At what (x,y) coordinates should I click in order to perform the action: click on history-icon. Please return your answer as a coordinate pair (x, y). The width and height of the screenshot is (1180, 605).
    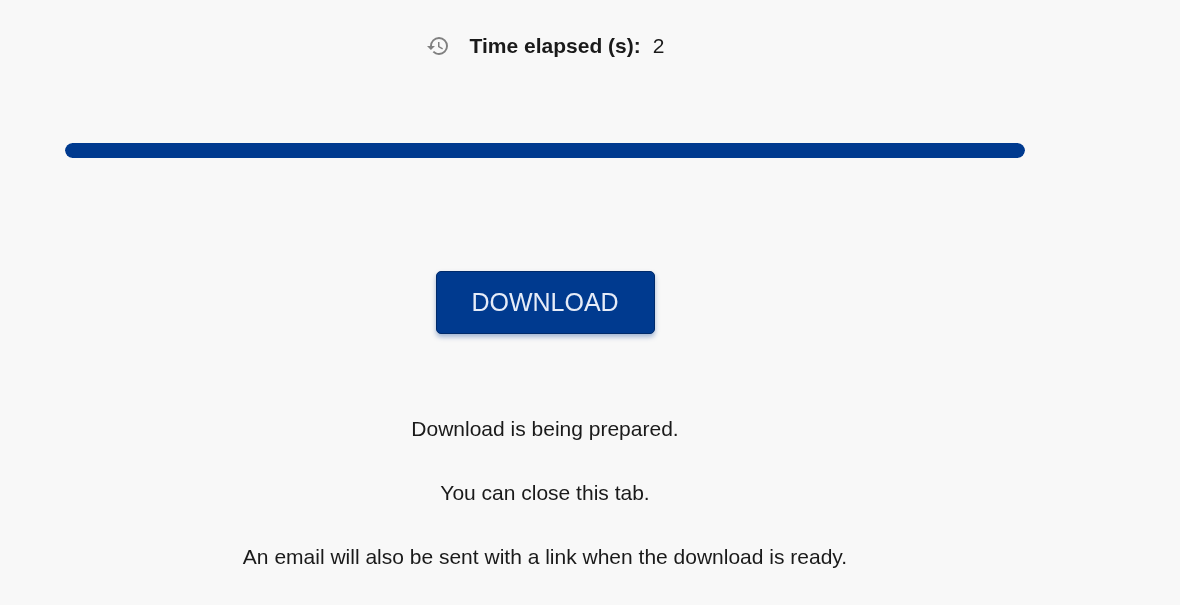
    Looking at the image, I should click on (437, 46).